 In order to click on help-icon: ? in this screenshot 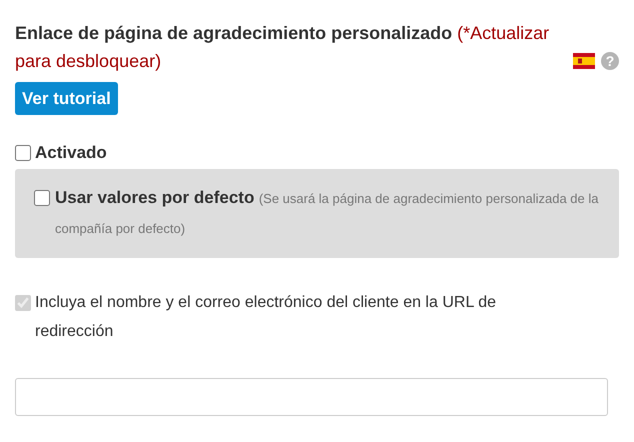, I will do `click(610, 61)`.